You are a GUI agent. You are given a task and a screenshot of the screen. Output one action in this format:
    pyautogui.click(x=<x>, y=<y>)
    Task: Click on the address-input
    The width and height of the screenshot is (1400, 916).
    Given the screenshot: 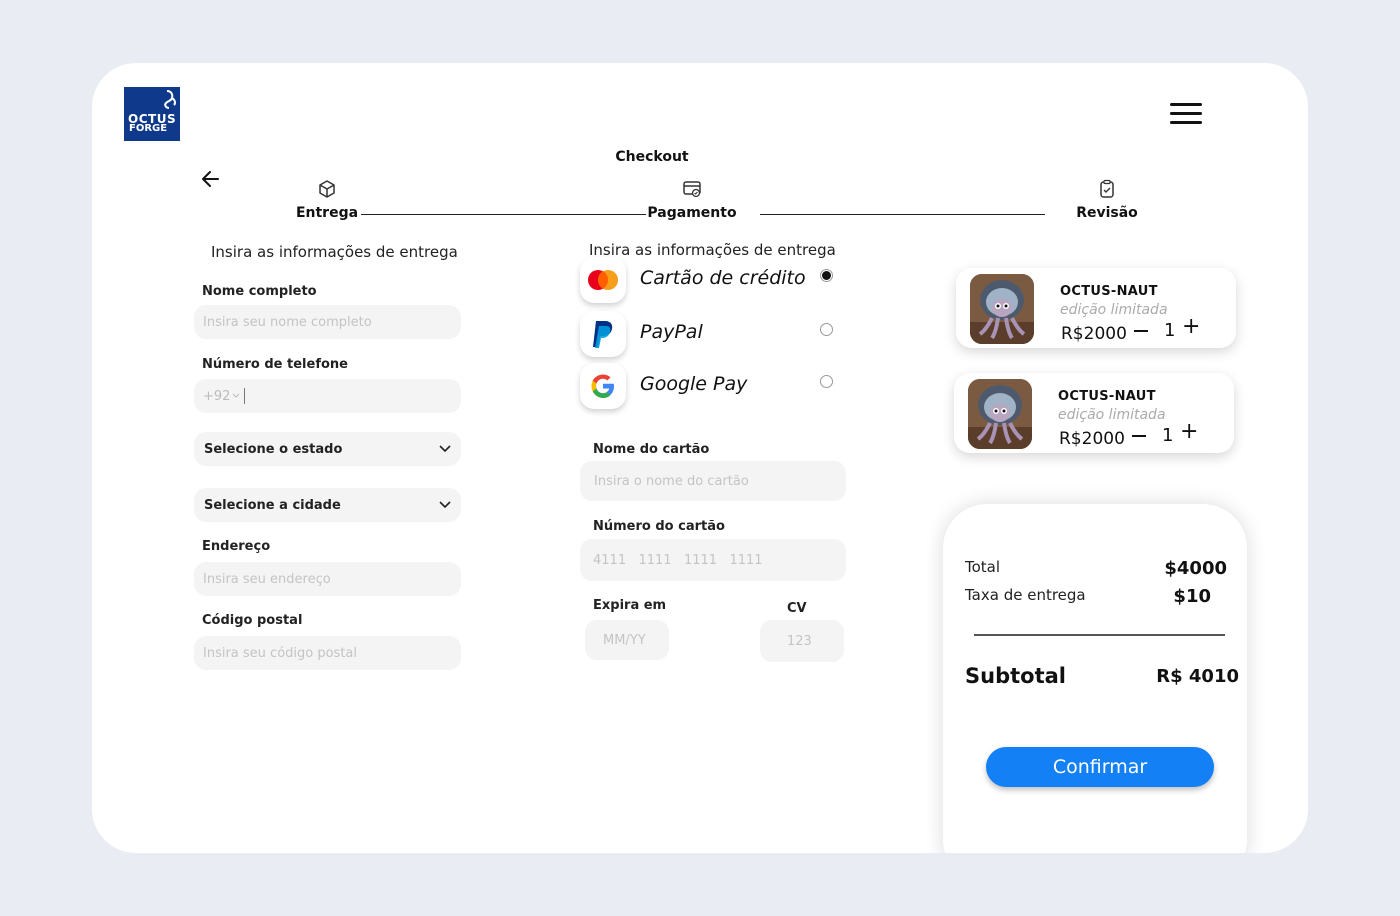 What is the action you would take?
    pyautogui.click(x=327, y=579)
    